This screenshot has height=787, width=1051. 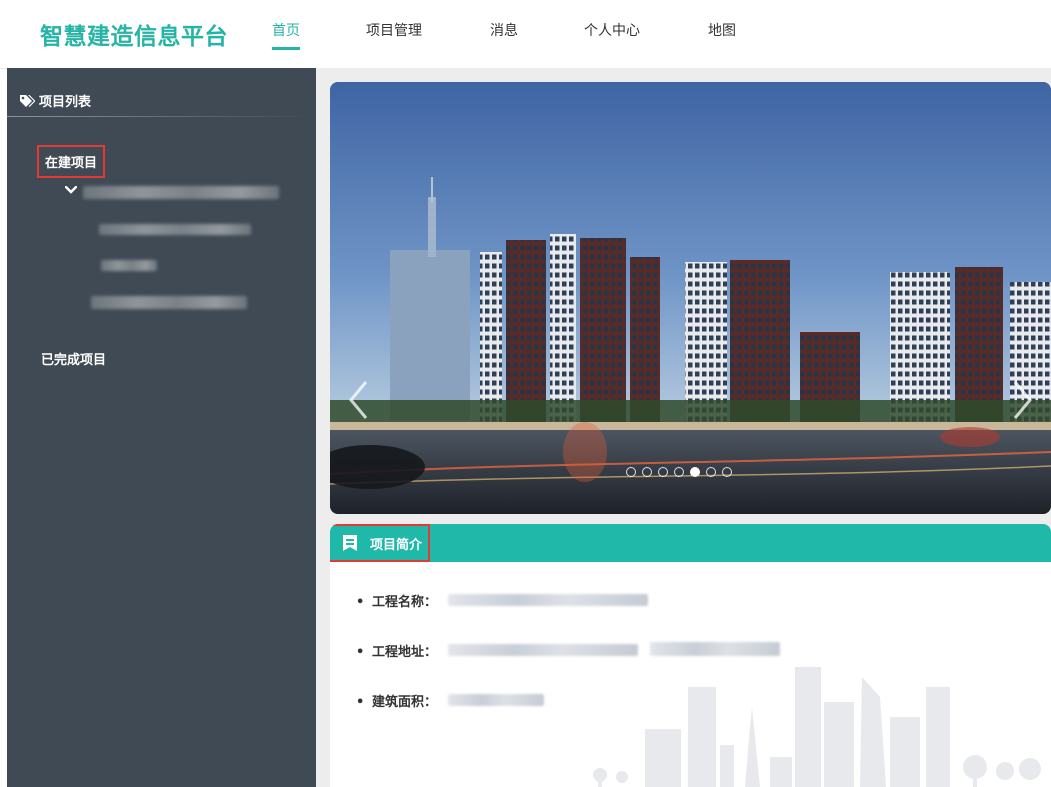 What do you see at coordinates (405, 602) in the screenshot?
I see `field-label: 工程名称：` at bounding box center [405, 602].